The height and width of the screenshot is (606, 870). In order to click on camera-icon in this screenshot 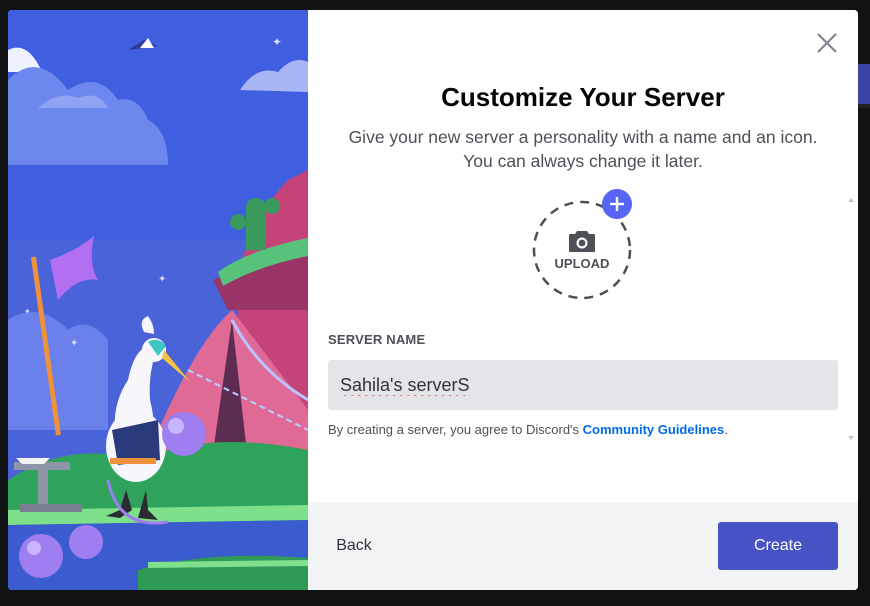, I will do `click(582, 241)`.